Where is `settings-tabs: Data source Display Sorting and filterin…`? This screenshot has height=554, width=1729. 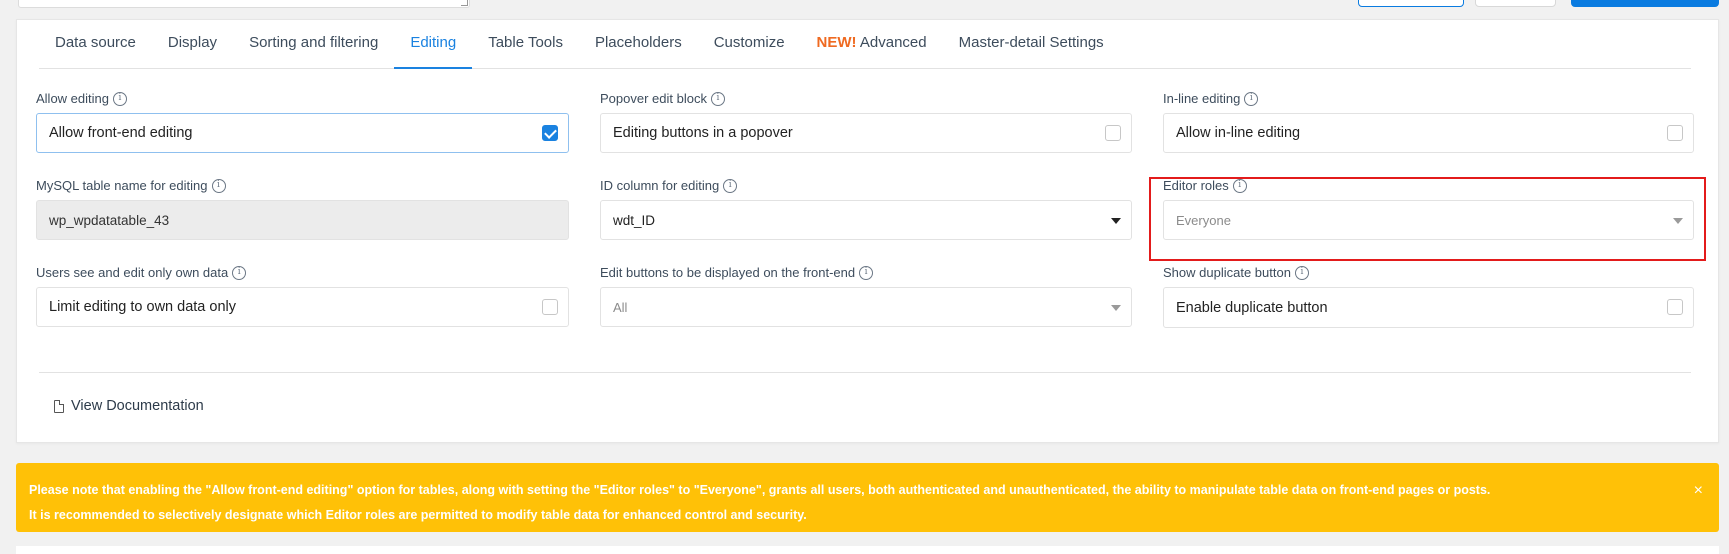
settings-tabs: Data source Display Sorting and filterin… is located at coordinates (865, 44).